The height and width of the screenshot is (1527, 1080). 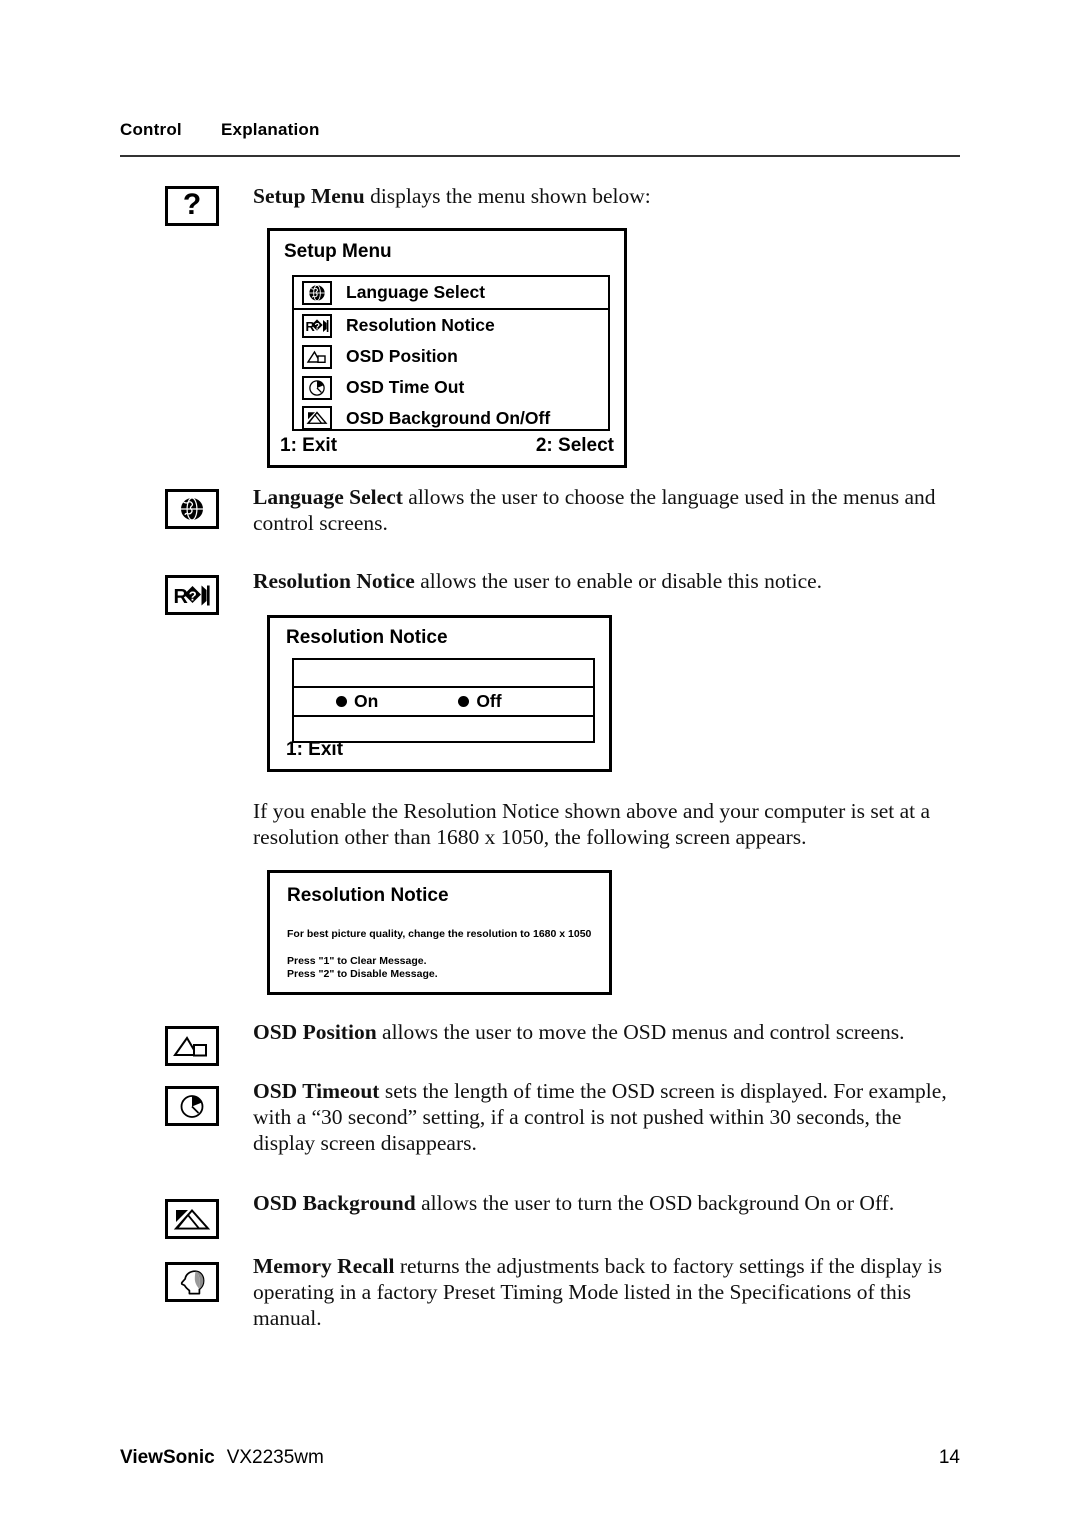 I want to click on setup-menu-exit-hint: 1: Exit, so click(x=309, y=445).